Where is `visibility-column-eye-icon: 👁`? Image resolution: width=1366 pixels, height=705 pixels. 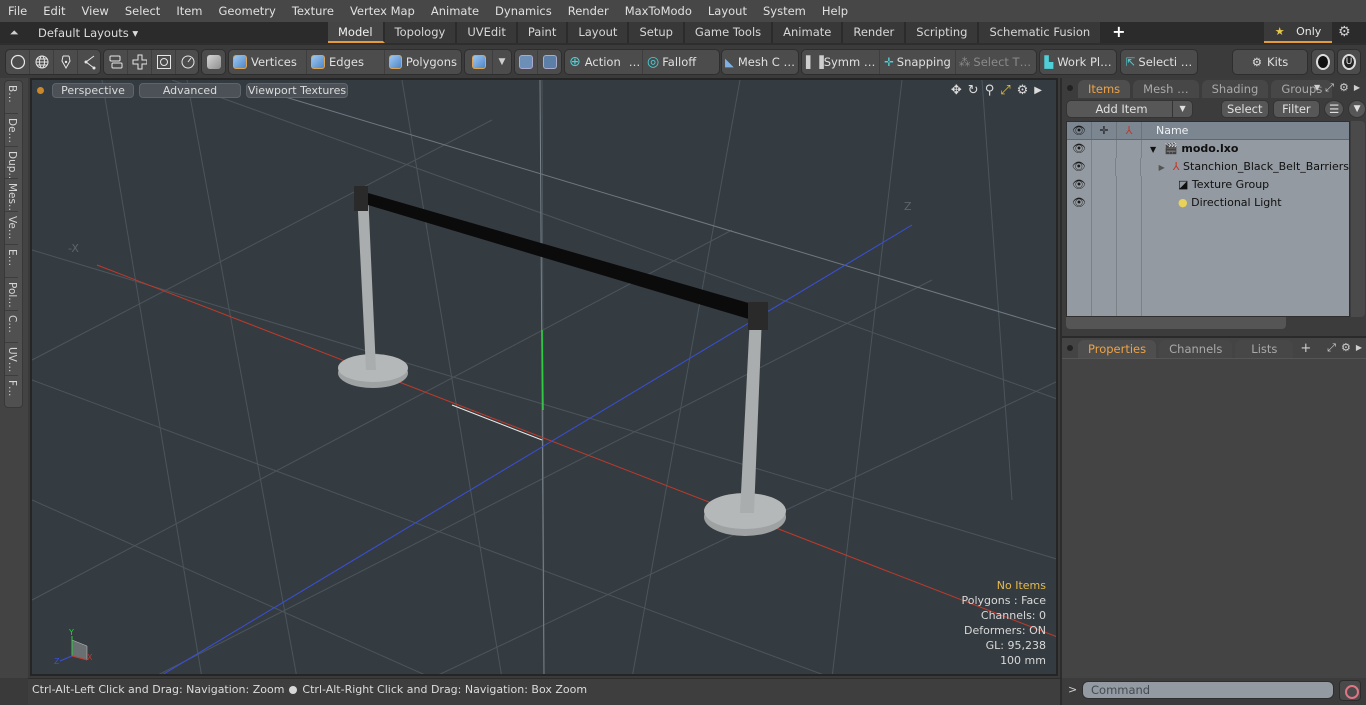 visibility-column-eye-icon: 👁 is located at coordinates (1079, 130).